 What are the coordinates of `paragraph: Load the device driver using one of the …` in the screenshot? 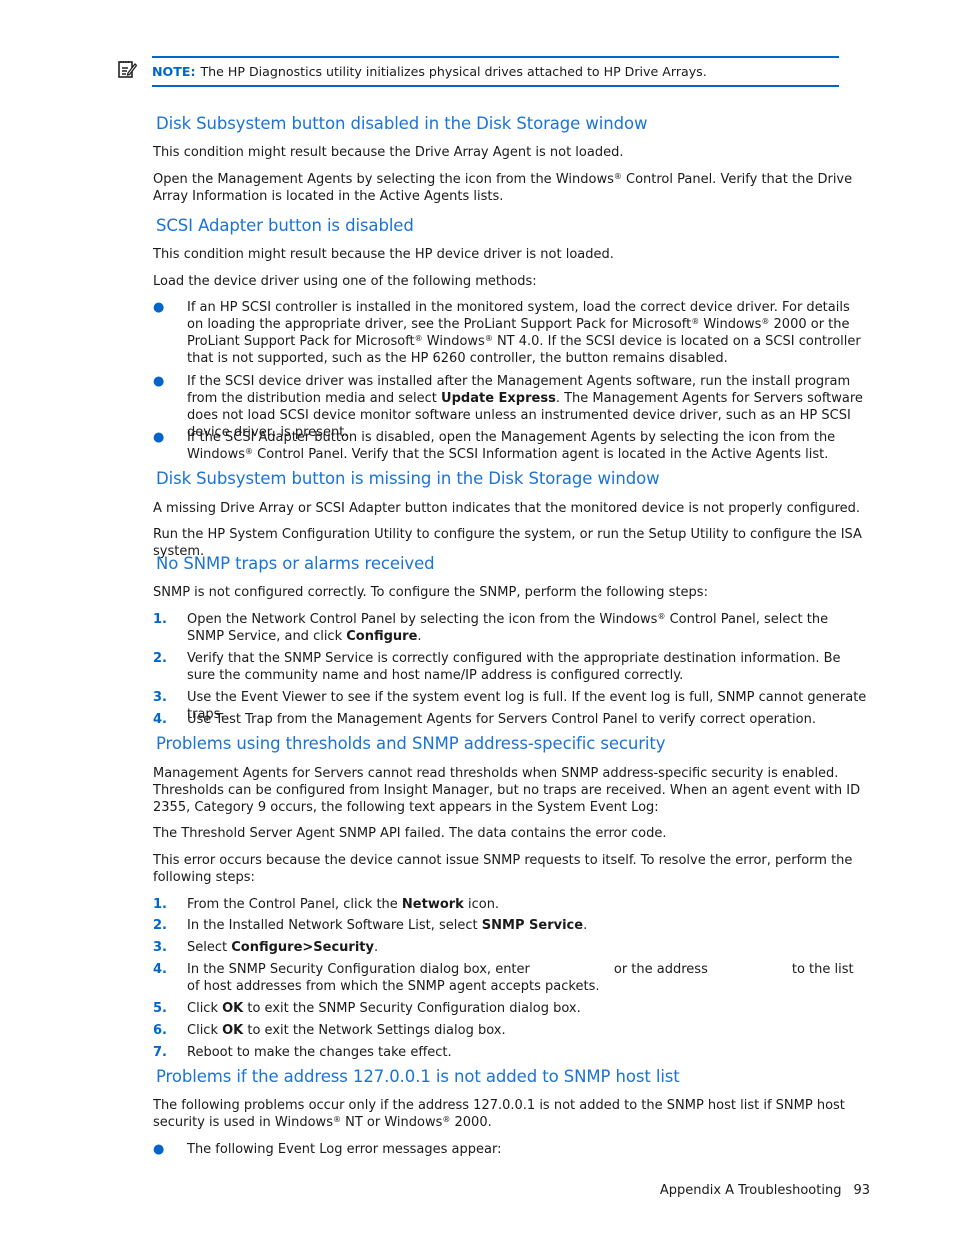 It's located at (345, 281).